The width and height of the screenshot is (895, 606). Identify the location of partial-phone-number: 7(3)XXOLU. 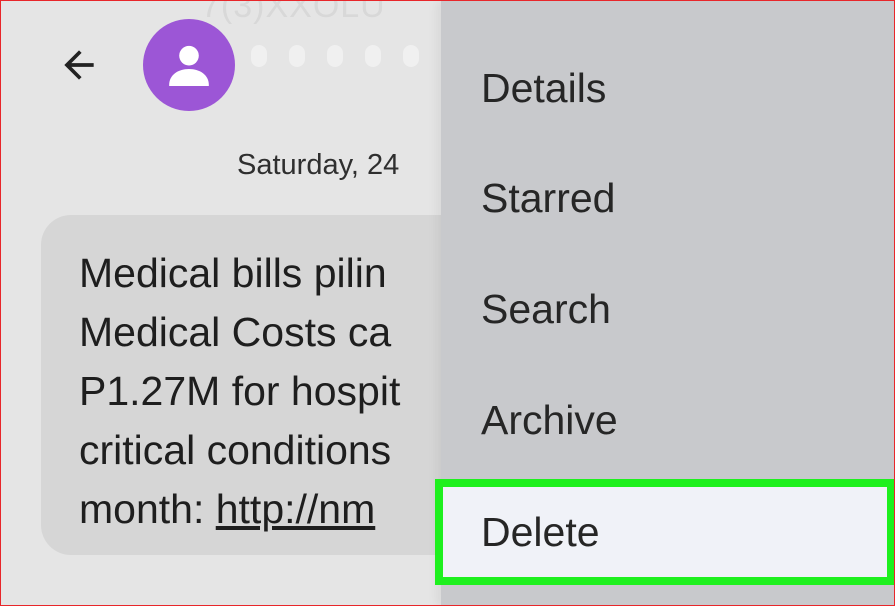
(293, 12).